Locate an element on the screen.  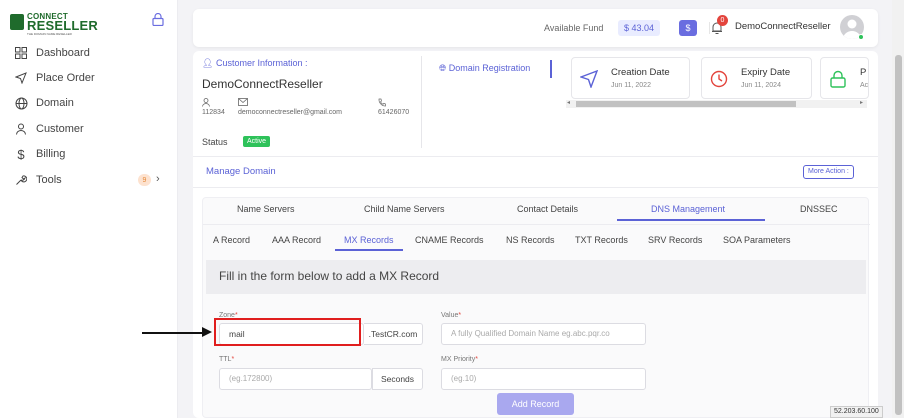
value-label: Value* is located at coordinates (451, 315).